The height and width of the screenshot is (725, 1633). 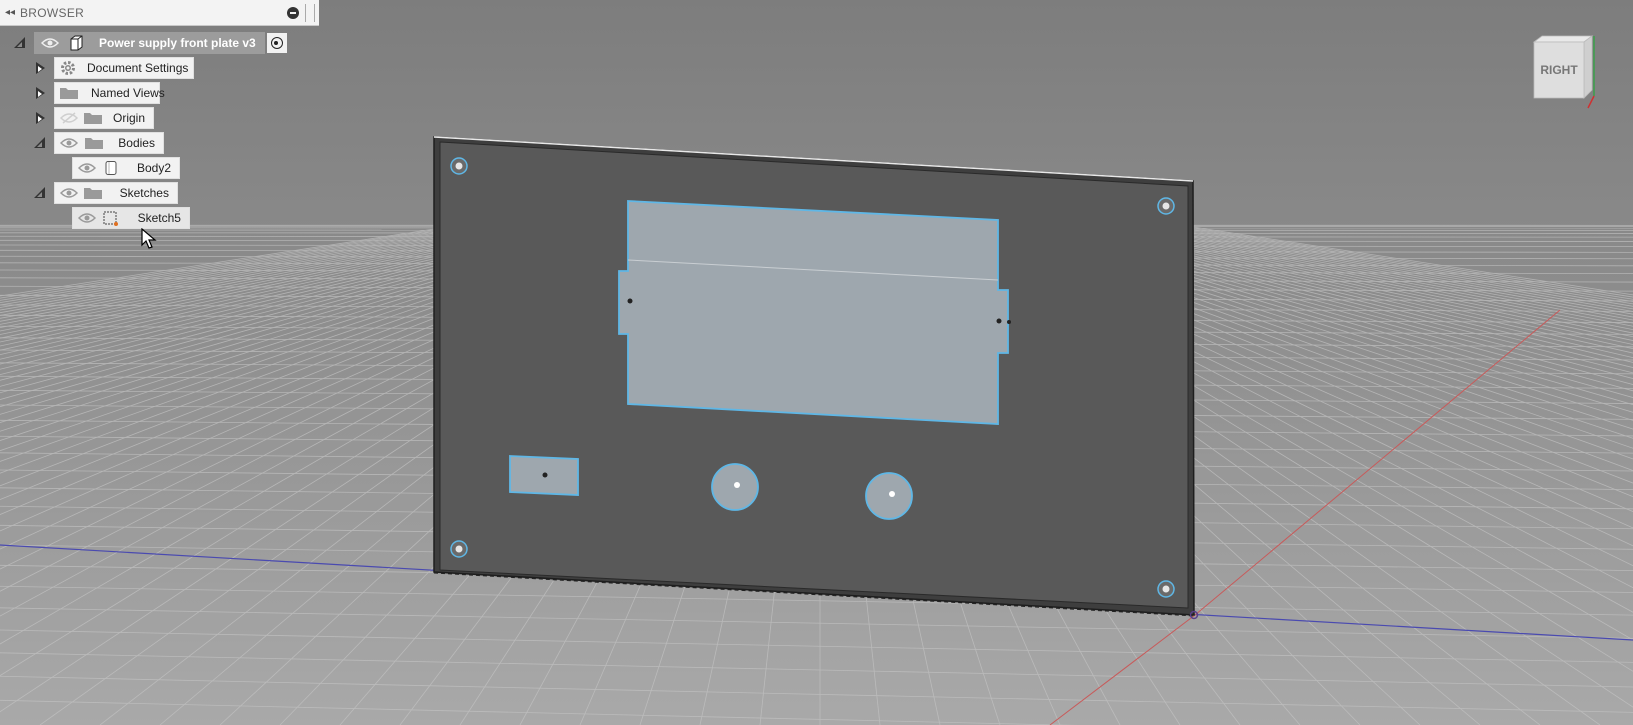 What do you see at coordinates (1591, 102) in the screenshot?
I see `viewcube-x-axis` at bounding box center [1591, 102].